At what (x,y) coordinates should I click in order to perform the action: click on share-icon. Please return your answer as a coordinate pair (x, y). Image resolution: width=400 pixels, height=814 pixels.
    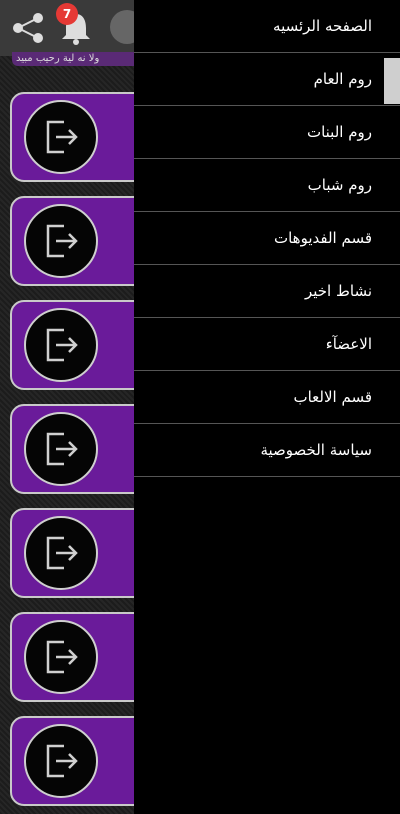
    Looking at the image, I should click on (28, 28).